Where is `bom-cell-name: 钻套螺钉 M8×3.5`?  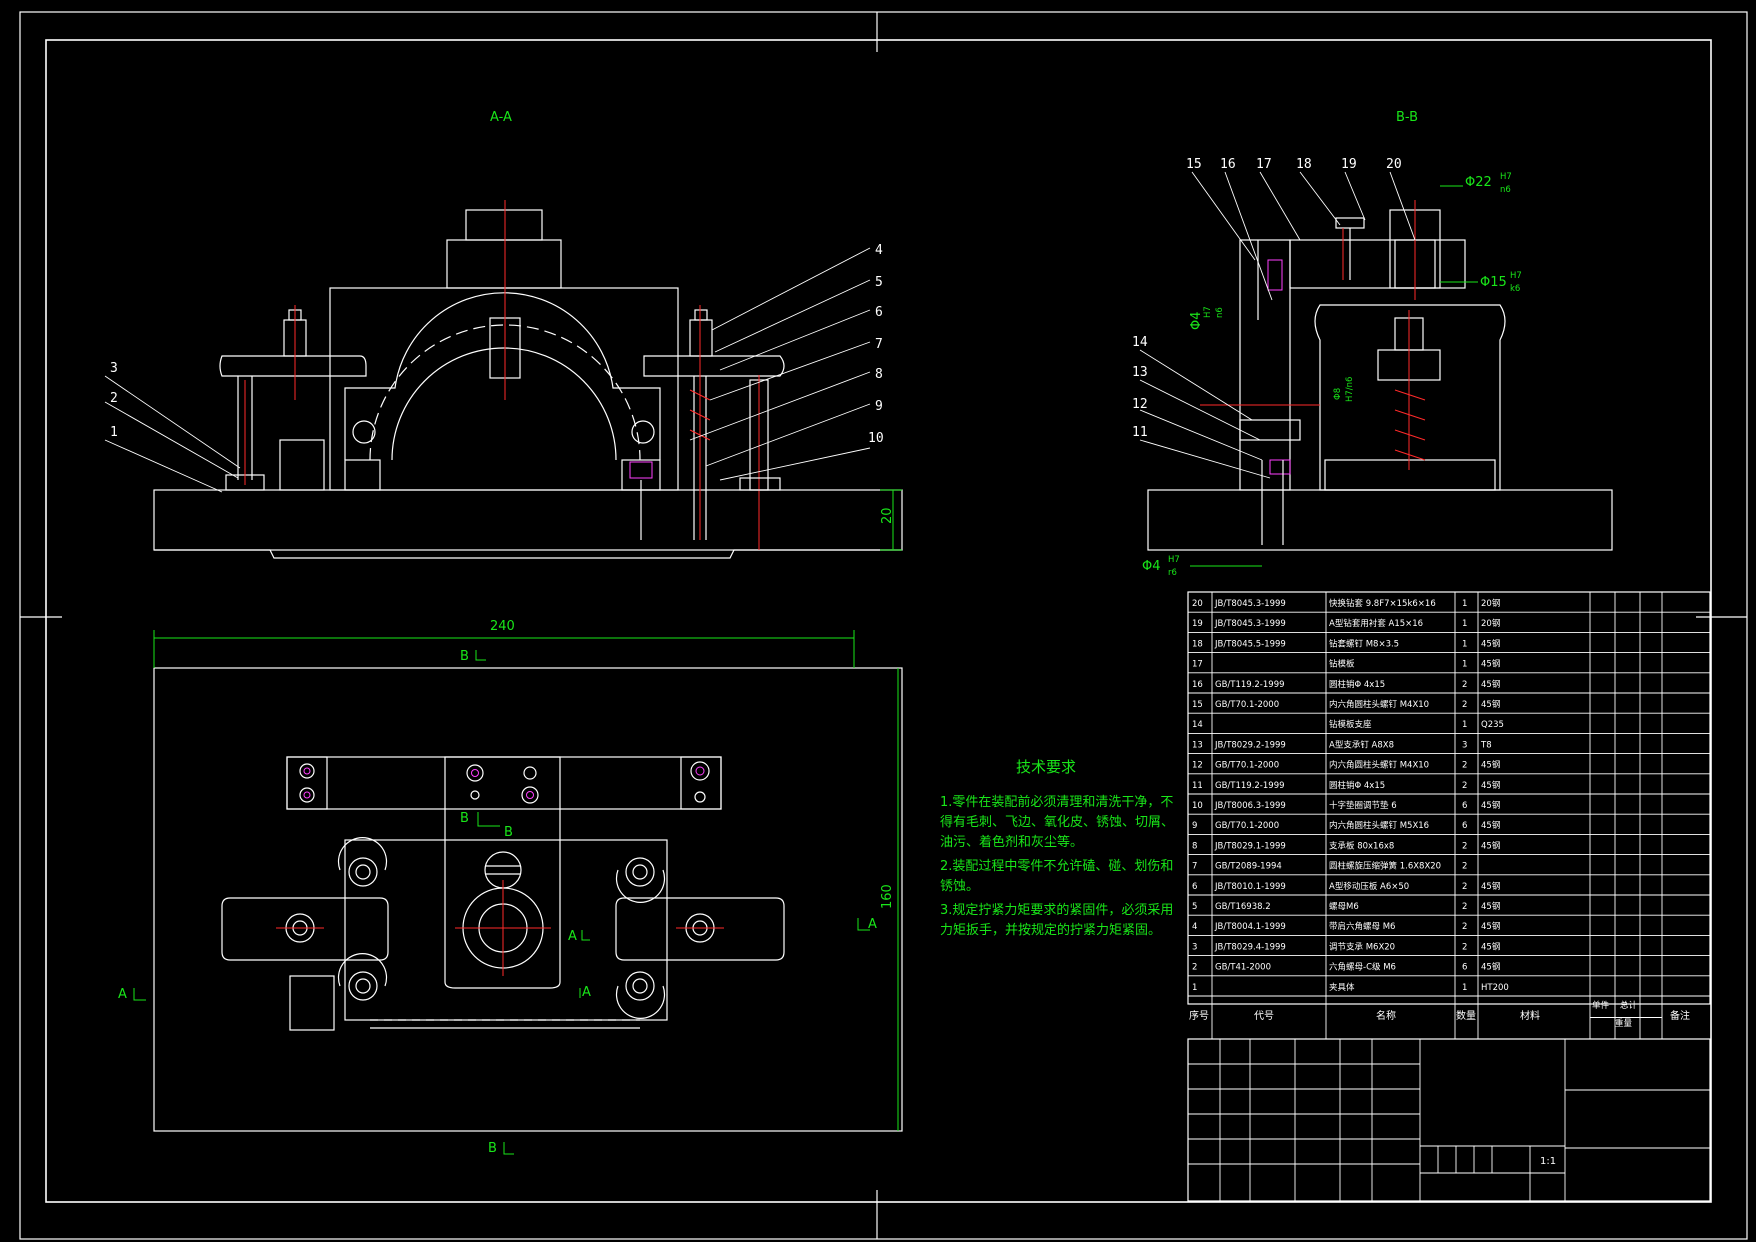
bom-cell-name: 钻套螺钉 M8×3.5 is located at coordinates (1364, 643).